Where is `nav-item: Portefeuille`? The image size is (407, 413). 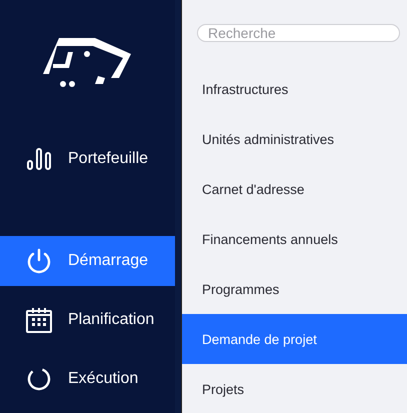 nav-item: Portefeuille is located at coordinates (87, 159).